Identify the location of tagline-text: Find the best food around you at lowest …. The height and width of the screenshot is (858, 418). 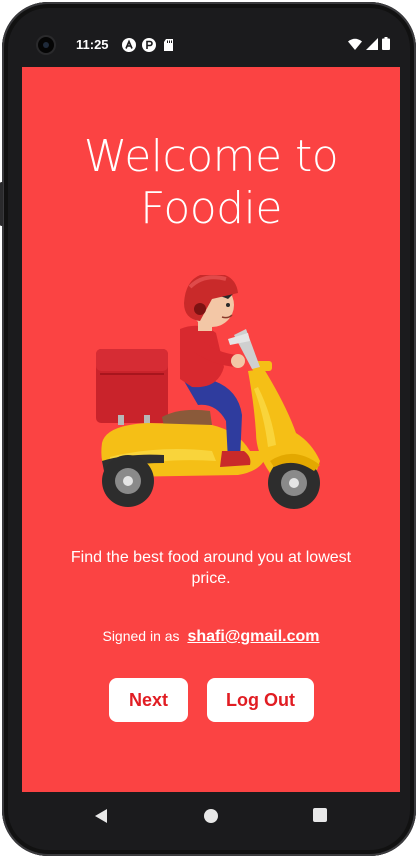
(211, 568).